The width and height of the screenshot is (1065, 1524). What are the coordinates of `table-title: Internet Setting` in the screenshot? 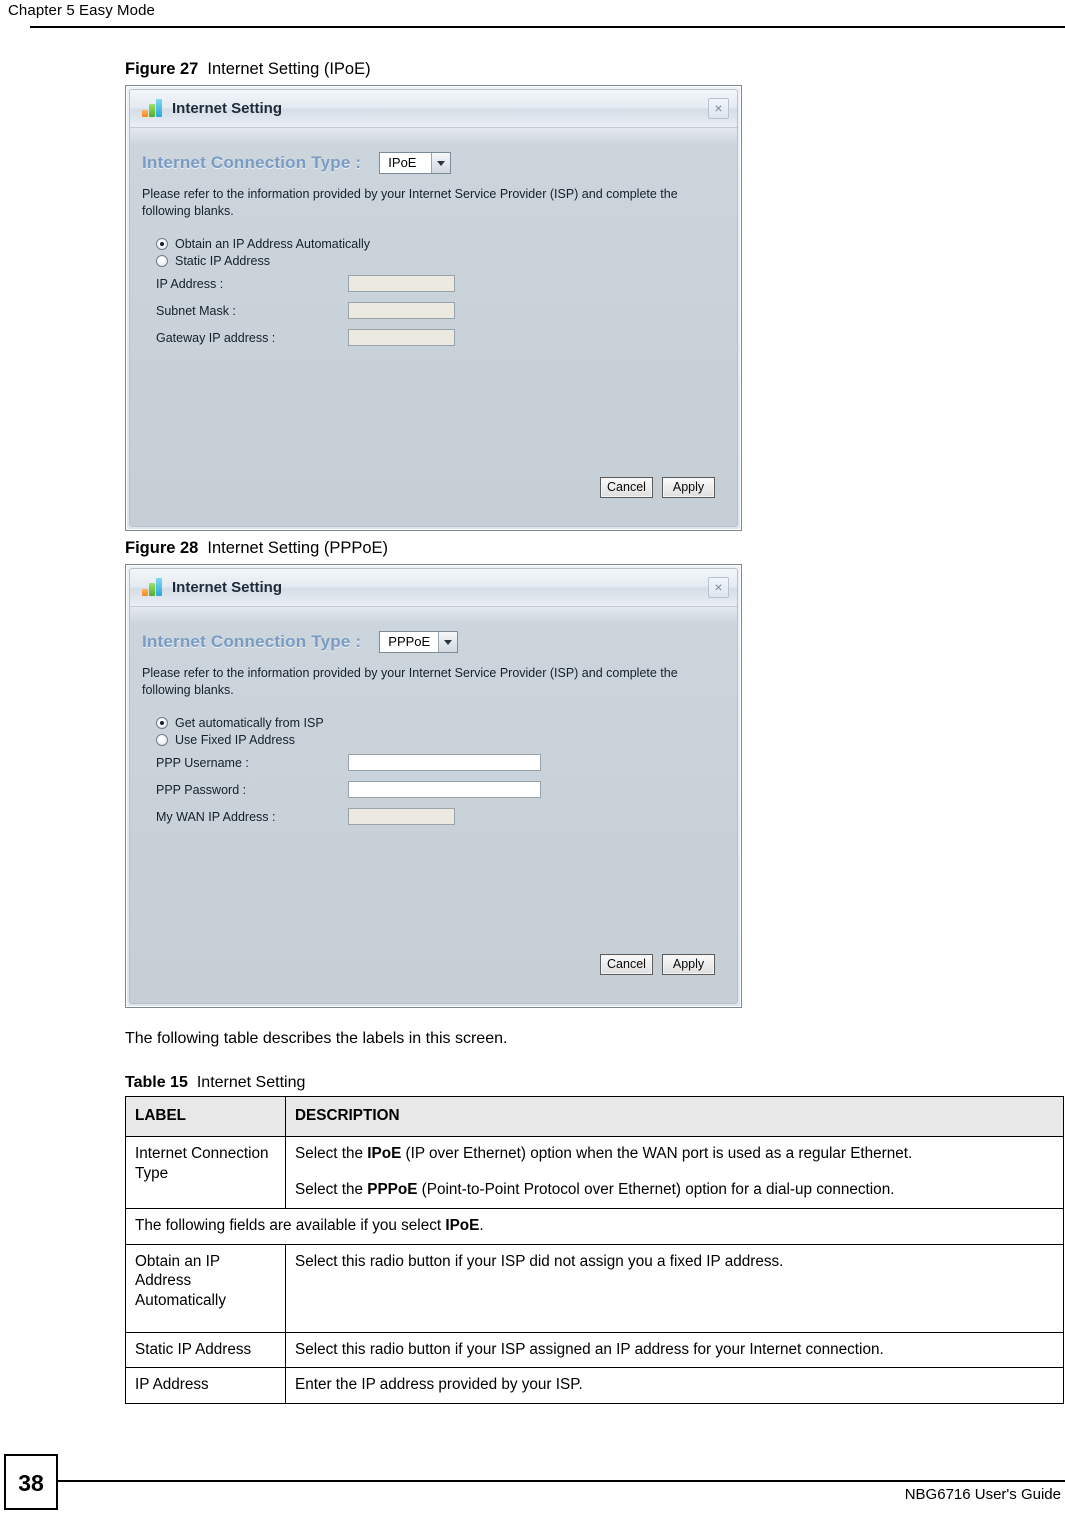 It's located at (251, 1082).